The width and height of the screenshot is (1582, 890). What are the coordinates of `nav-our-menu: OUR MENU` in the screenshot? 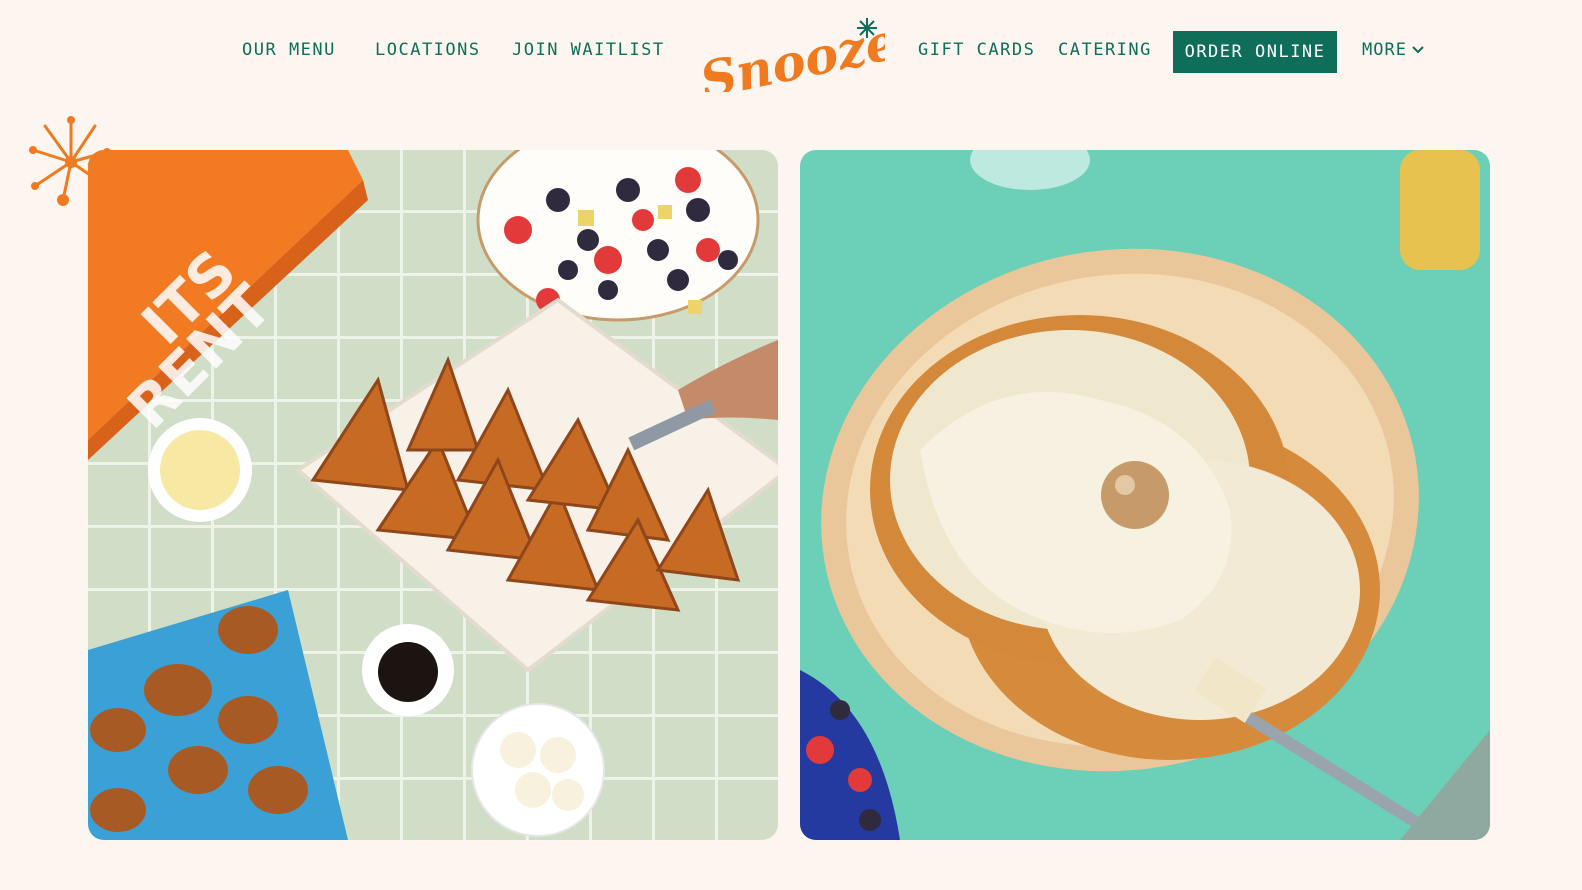 It's located at (289, 50).